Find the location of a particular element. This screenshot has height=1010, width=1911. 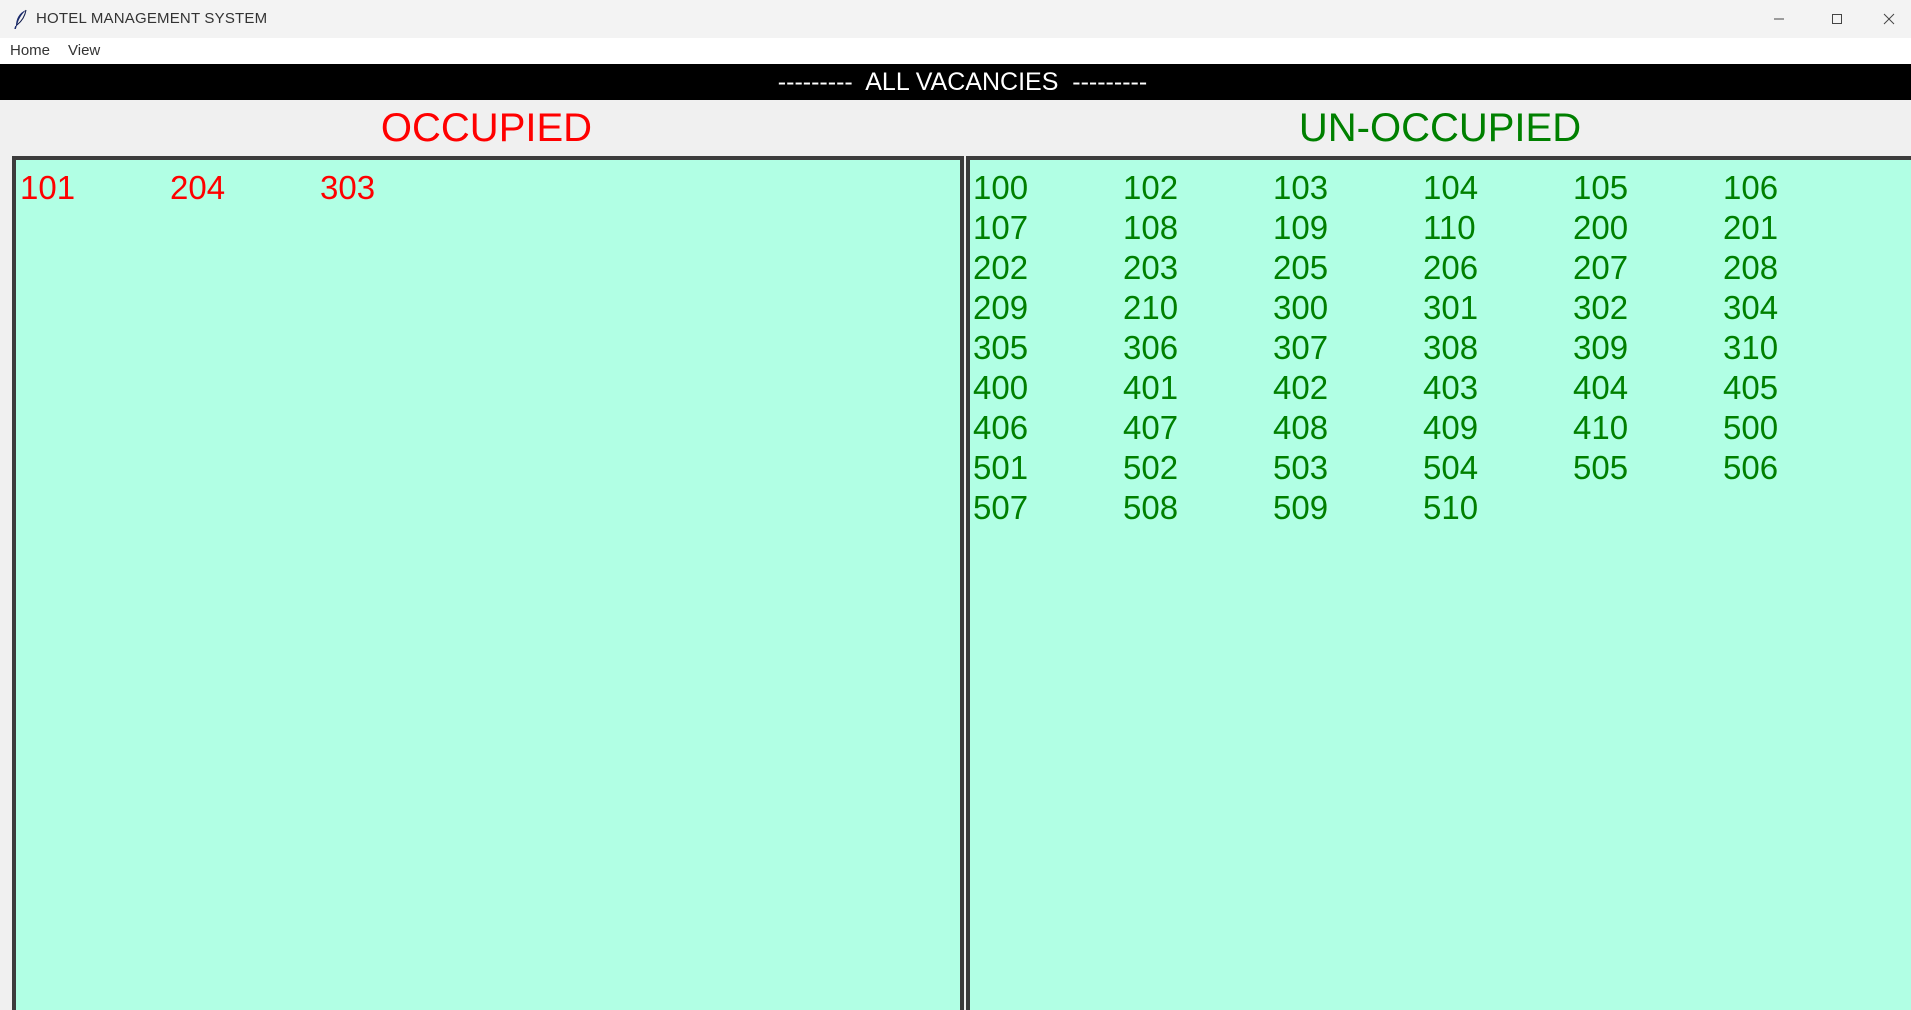

room-number: 409 is located at coordinates (1451, 427).